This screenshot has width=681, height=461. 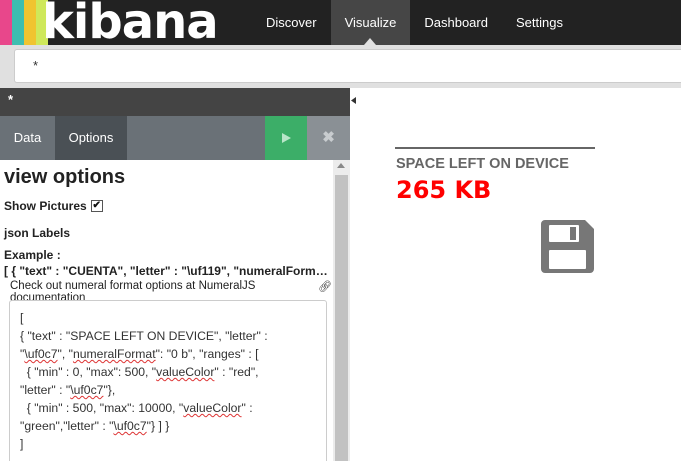 I want to click on active-nav-caret, so click(x=370, y=41).